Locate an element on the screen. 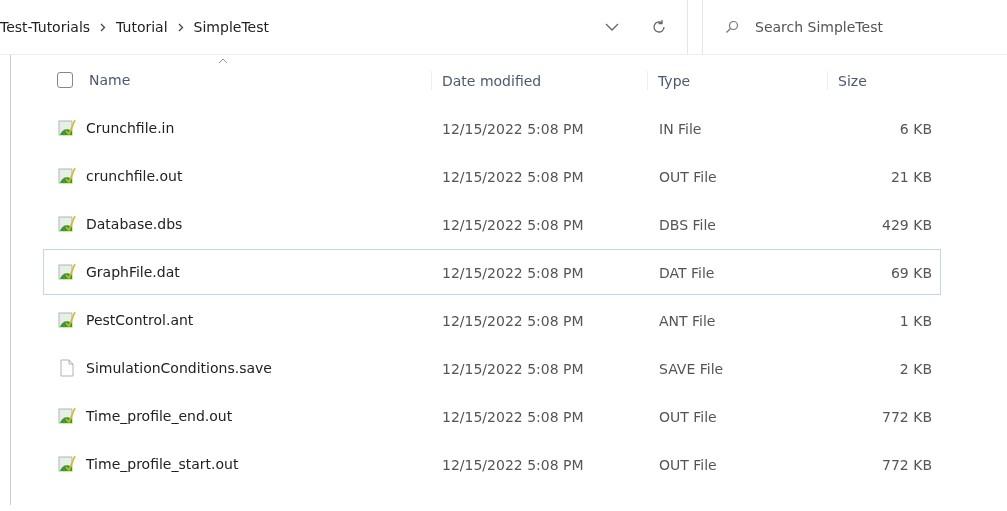 The height and width of the screenshot is (511, 1007). refresh-icon is located at coordinates (659, 27).